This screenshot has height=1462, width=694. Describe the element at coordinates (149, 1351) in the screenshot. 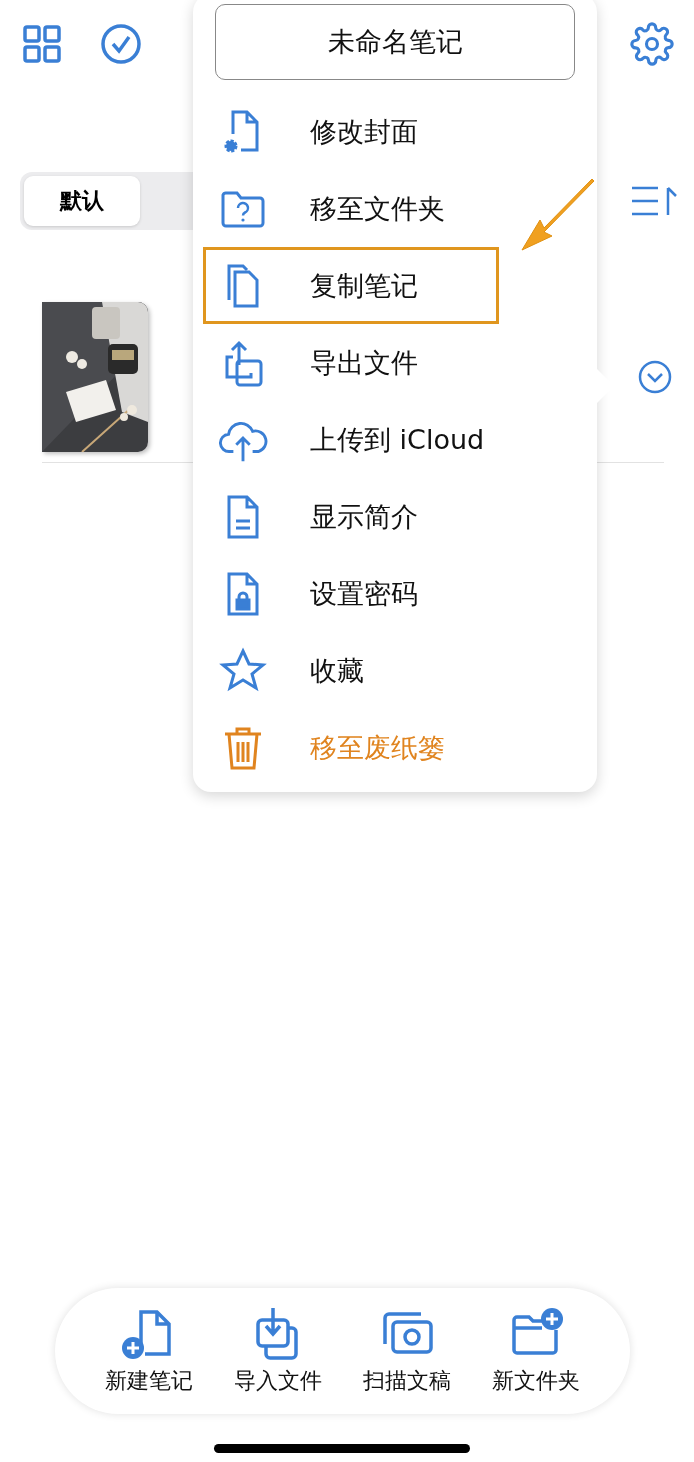

I see `toolbar-button: 新建笔记` at that location.